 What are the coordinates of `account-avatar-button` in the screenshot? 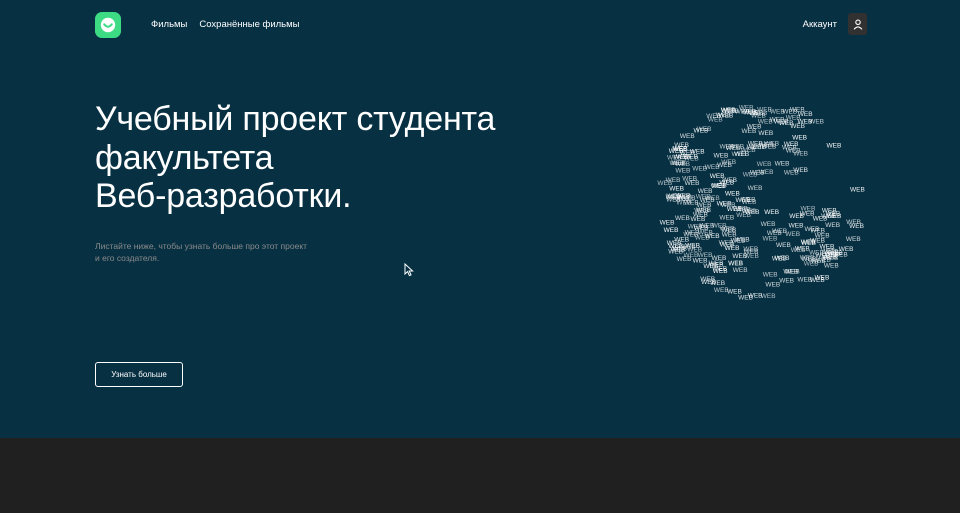 It's located at (857, 24).